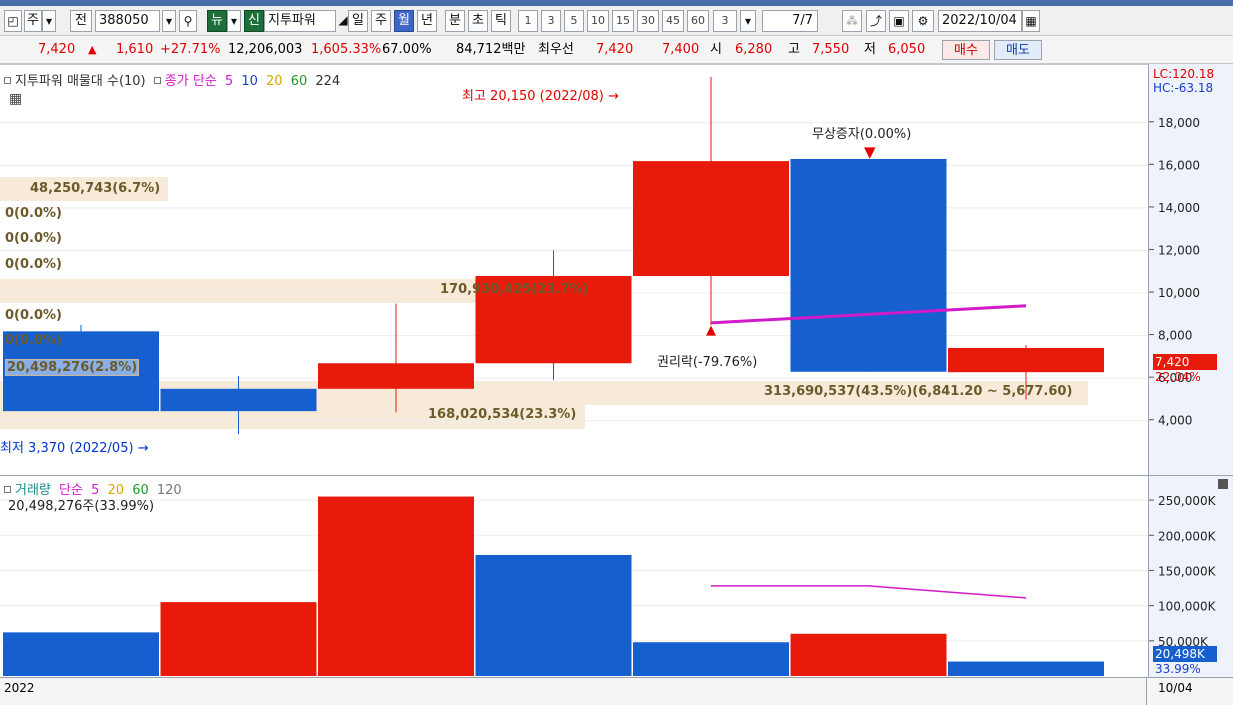 This screenshot has height=705, width=1233. I want to click on axis-tick-label: 12,000, so click(1179, 250).